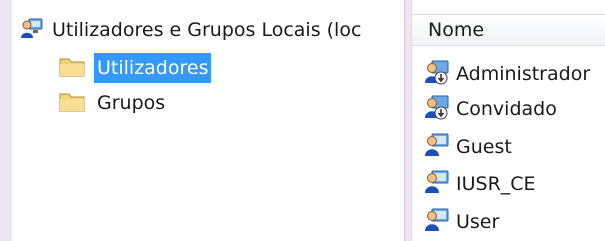 Image resolution: width=605 pixels, height=241 pixels. I want to click on tree-item-label: Grupos, so click(131, 103).